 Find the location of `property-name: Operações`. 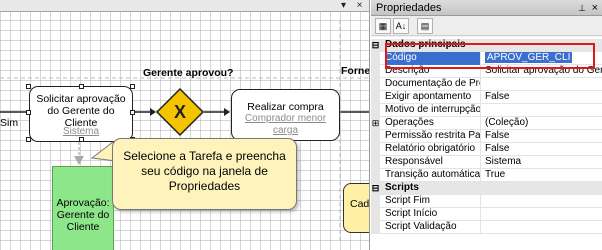

property-name: Operações is located at coordinates (433, 123).